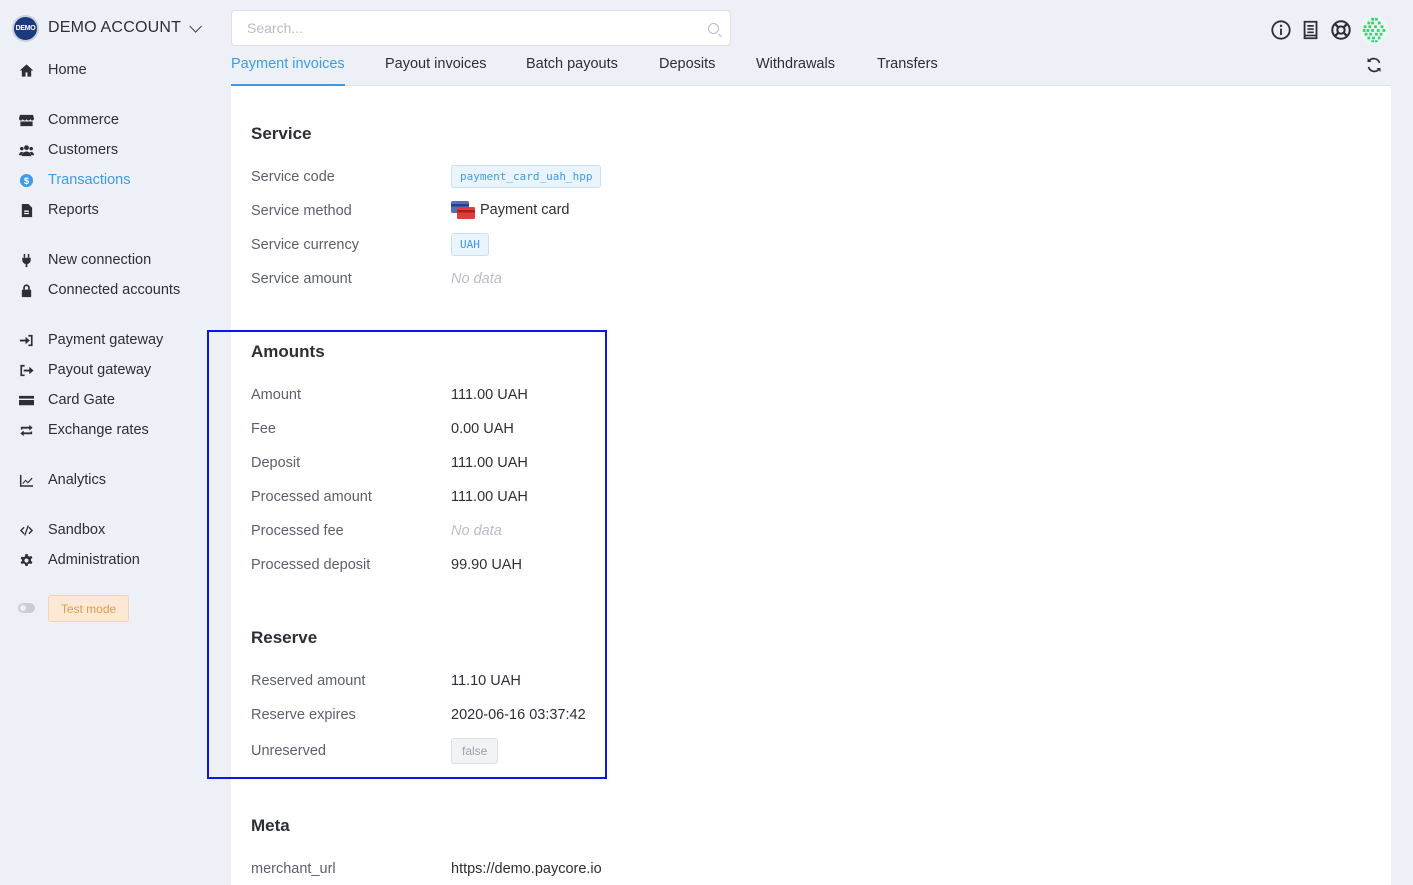 Image resolution: width=1413 pixels, height=885 pixels. What do you see at coordinates (83, 370) in the screenshot?
I see `sidebar-item-payout-gateway: Payout gateway` at bounding box center [83, 370].